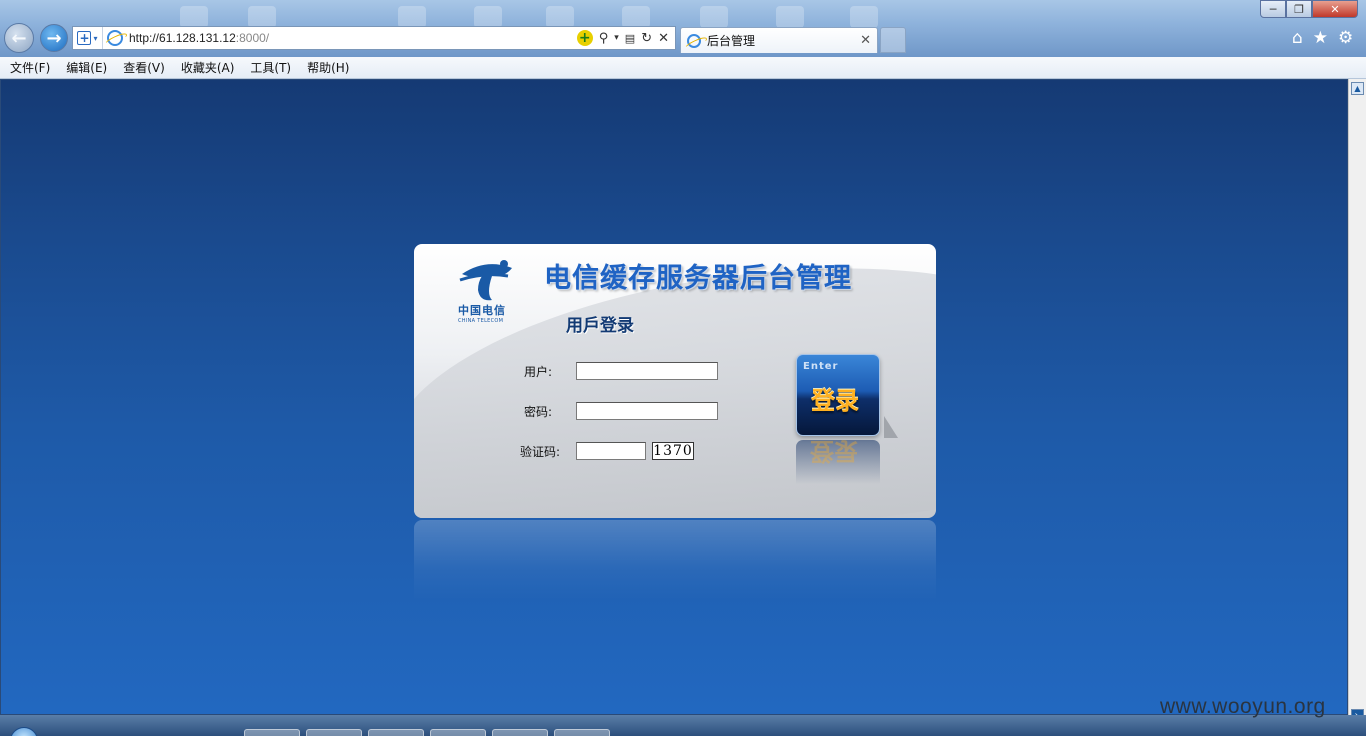  I want to click on button-shadow, so click(891, 427).